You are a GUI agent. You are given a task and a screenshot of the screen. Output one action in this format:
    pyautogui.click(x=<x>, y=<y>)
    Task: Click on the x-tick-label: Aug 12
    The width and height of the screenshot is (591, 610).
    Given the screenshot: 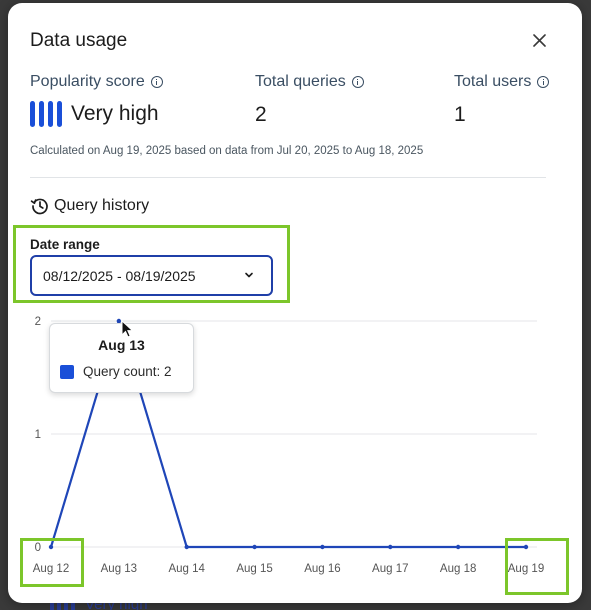 What is the action you would take?
    pyautogui.click(x=51, y=569)
    